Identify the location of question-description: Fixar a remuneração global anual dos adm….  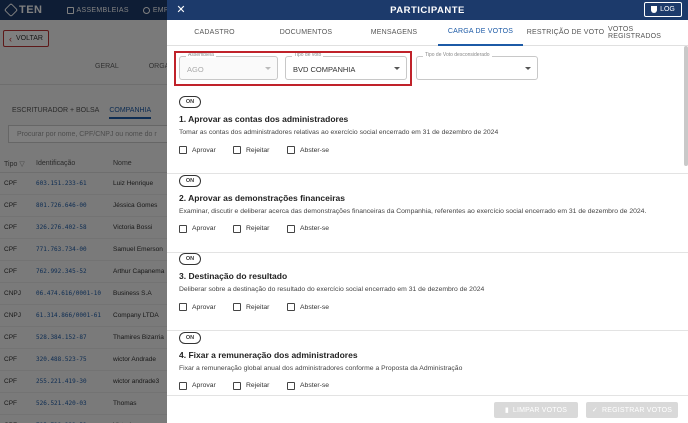
(321, 368).